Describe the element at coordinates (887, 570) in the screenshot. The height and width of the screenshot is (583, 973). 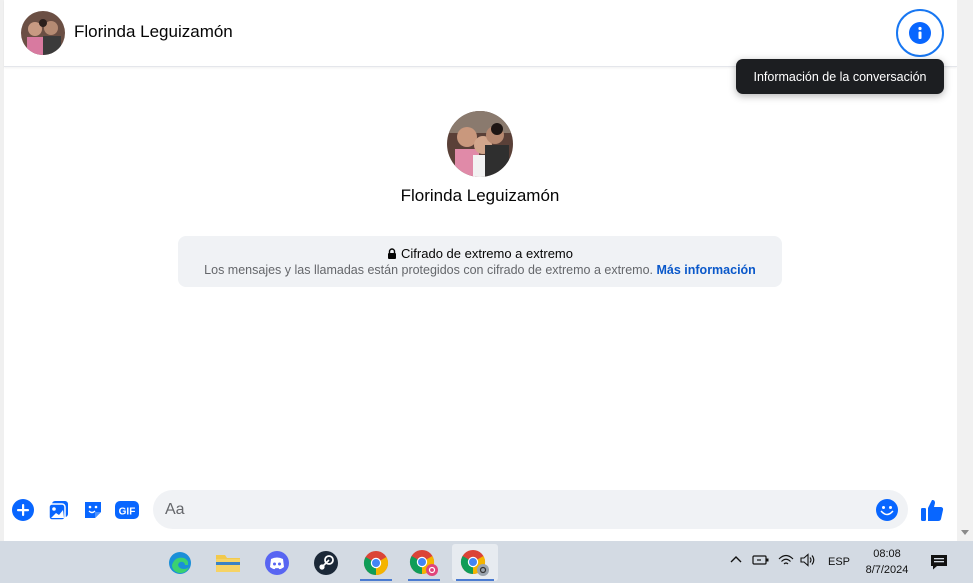
I see `clock-date: 8/7/2024` at that location.